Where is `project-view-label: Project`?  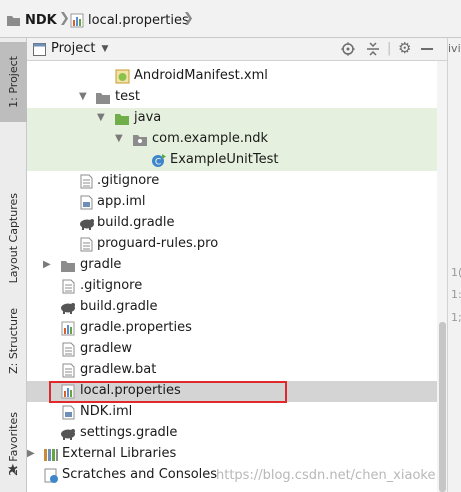
project-view-label: Project is located at coordinates (73, 48).